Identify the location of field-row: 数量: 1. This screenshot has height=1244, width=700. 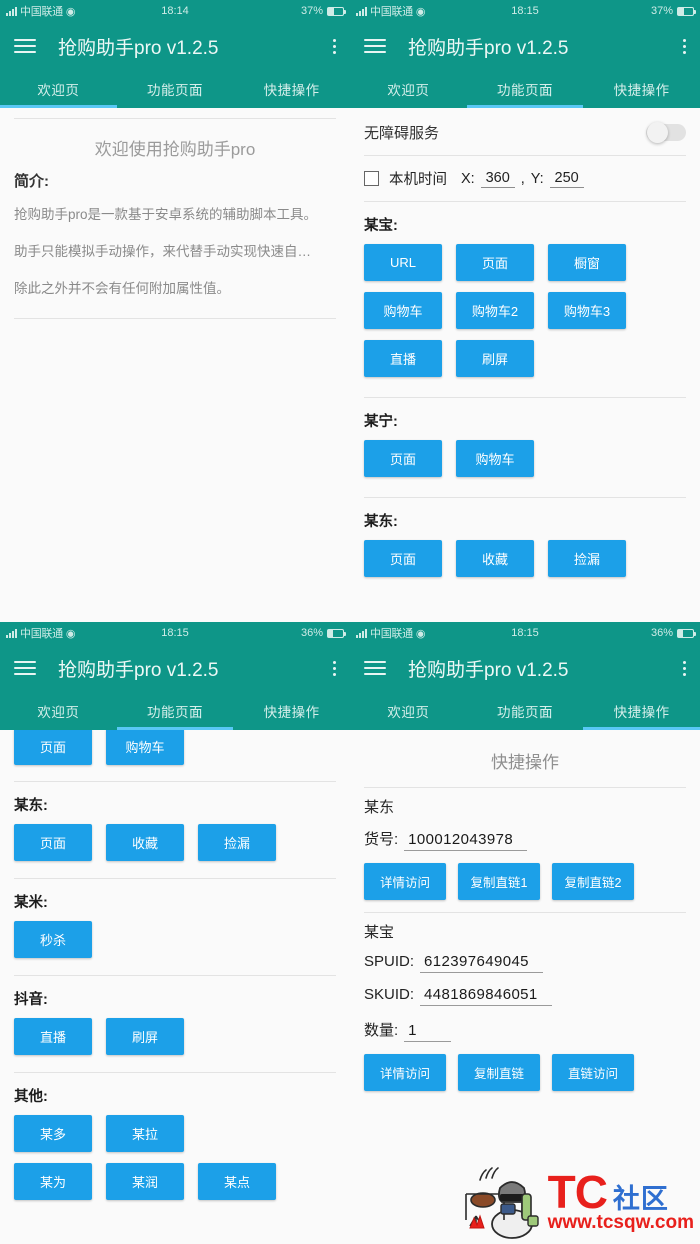
(525, 1032).